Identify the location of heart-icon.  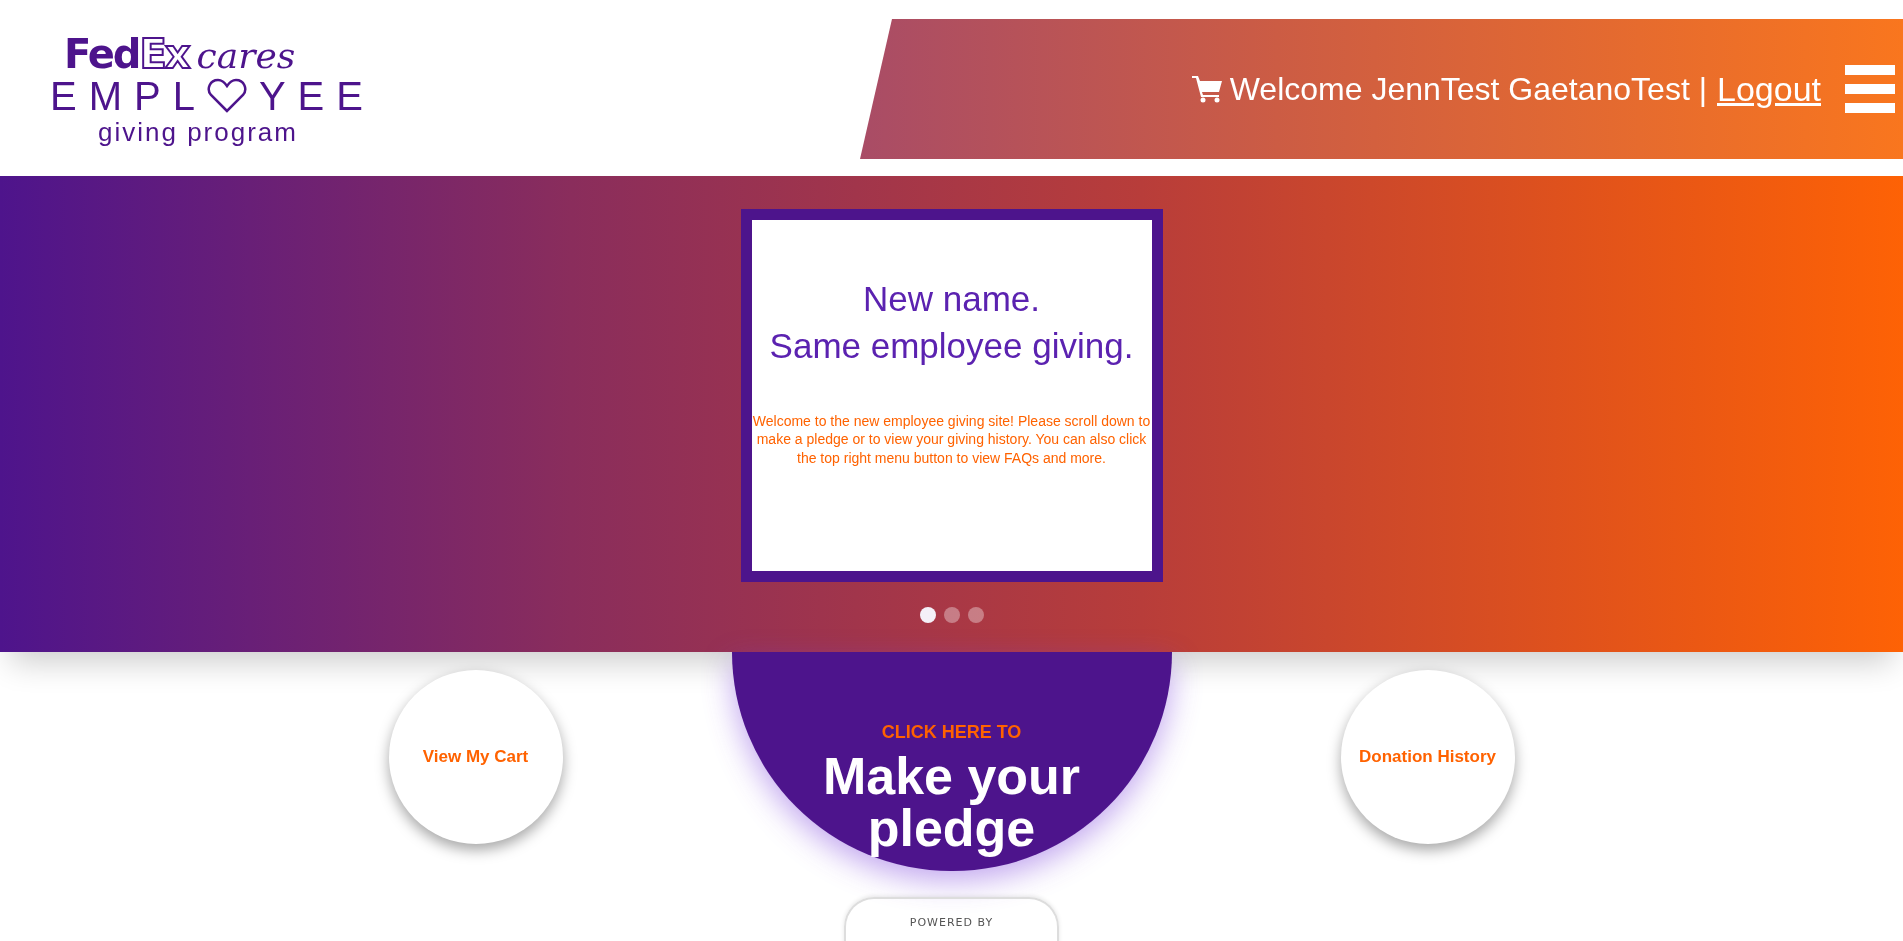
(226, 96).